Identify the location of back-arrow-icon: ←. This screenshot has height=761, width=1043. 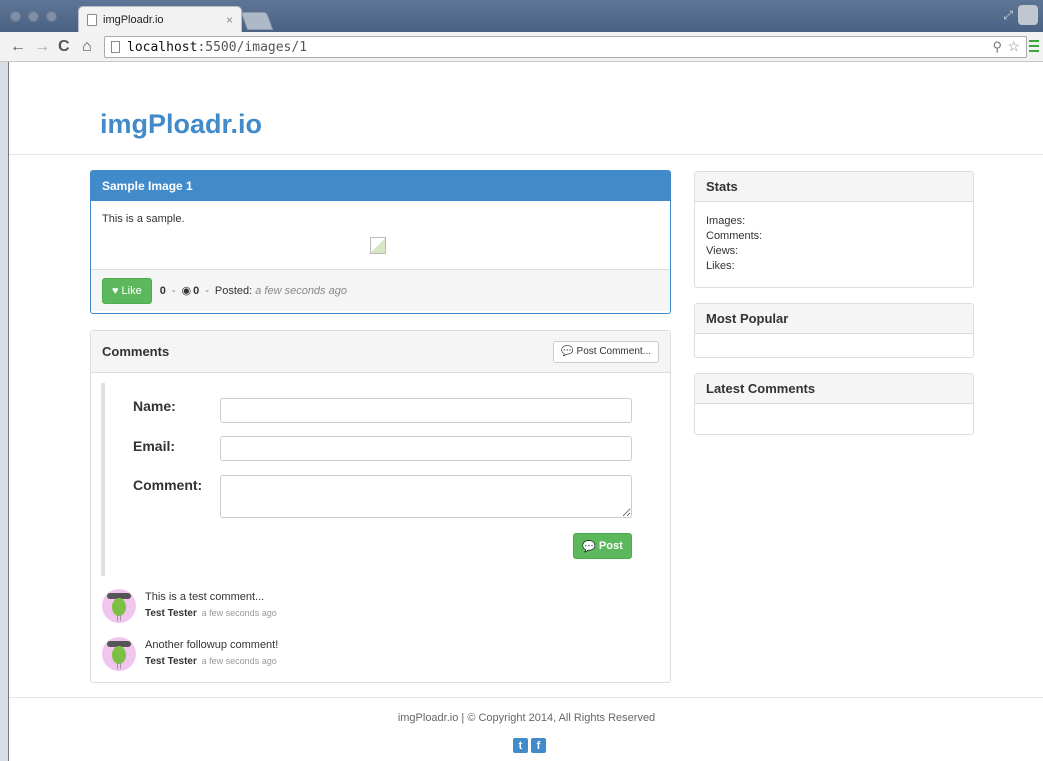
(18, 47).